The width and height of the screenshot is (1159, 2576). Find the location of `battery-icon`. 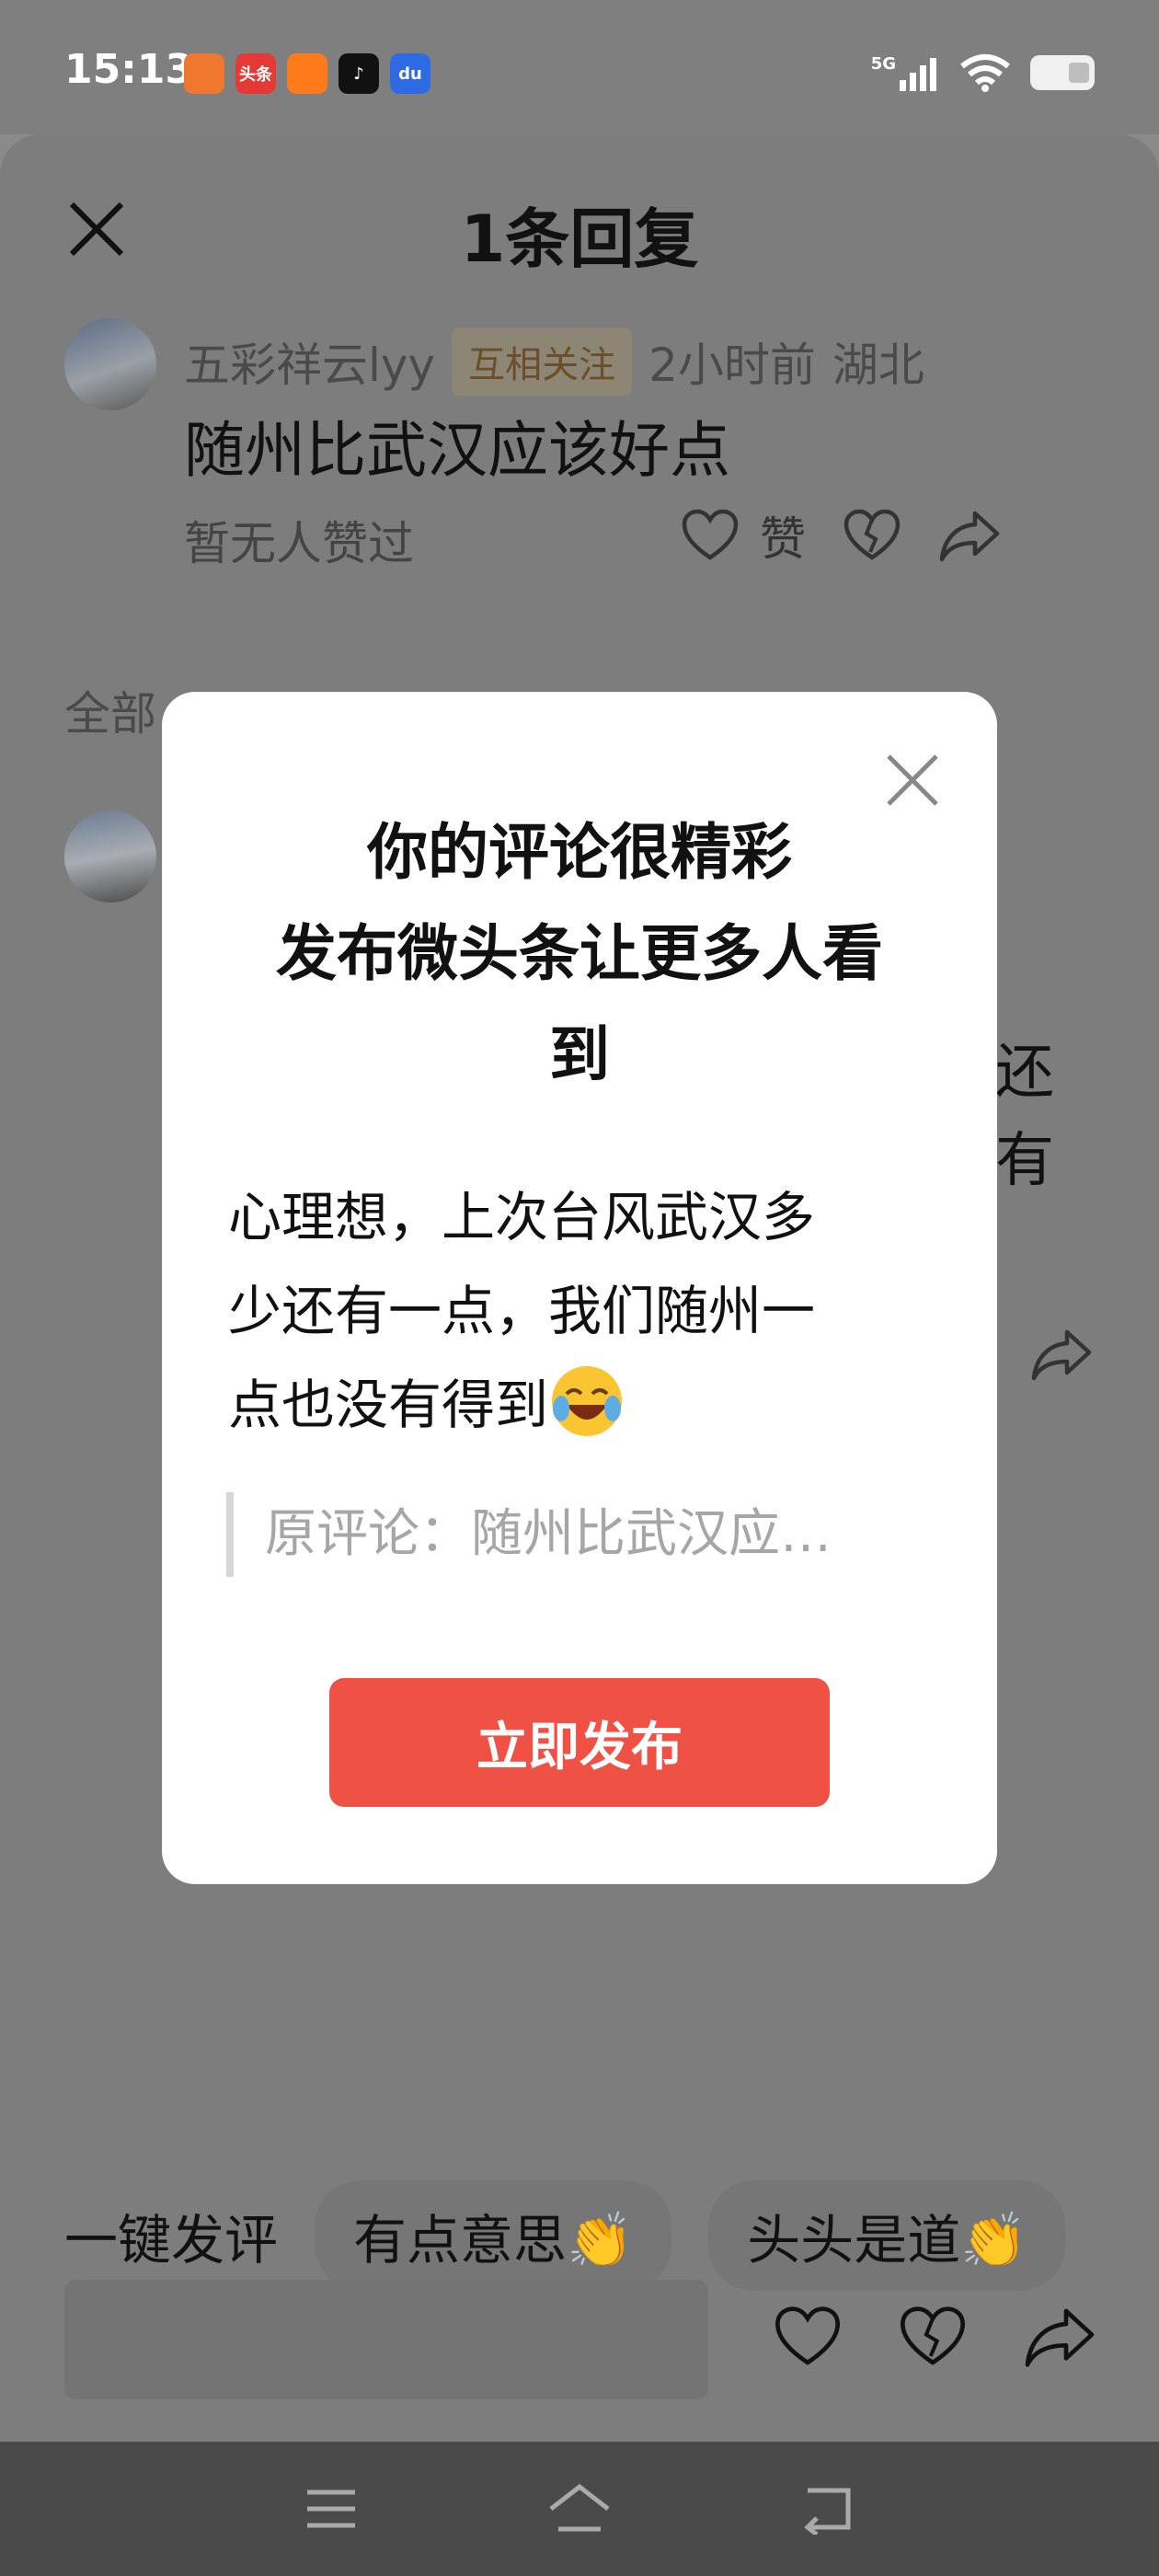

battery-icon is located at coordinates (1062, 72).